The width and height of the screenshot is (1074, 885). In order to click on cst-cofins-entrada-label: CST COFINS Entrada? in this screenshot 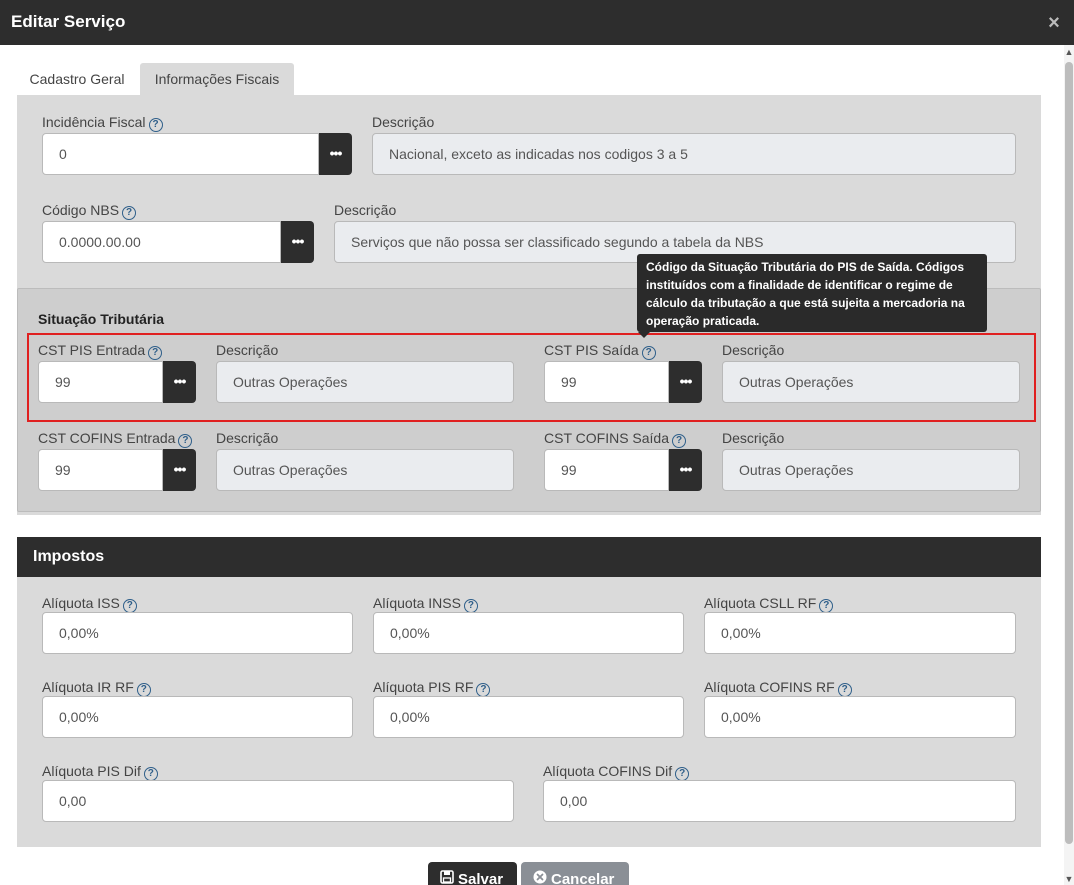, I will do `click(115, 439)`.